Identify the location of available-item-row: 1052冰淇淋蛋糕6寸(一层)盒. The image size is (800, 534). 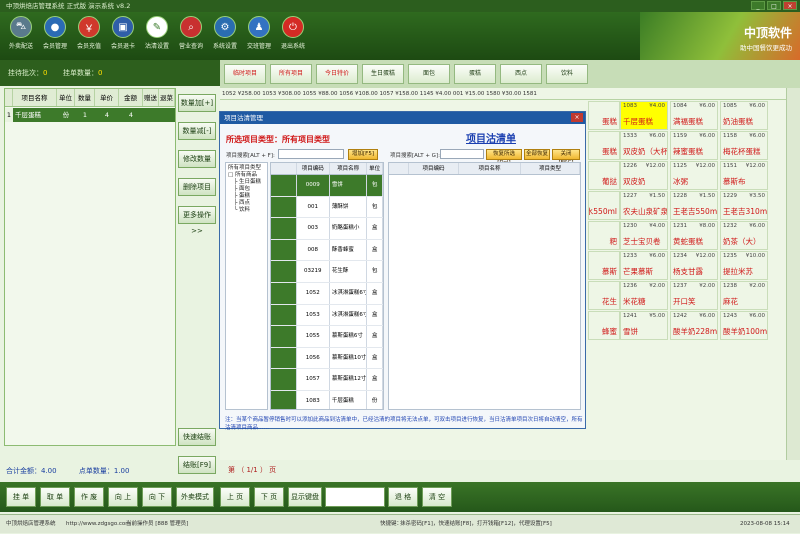
(327, 293).